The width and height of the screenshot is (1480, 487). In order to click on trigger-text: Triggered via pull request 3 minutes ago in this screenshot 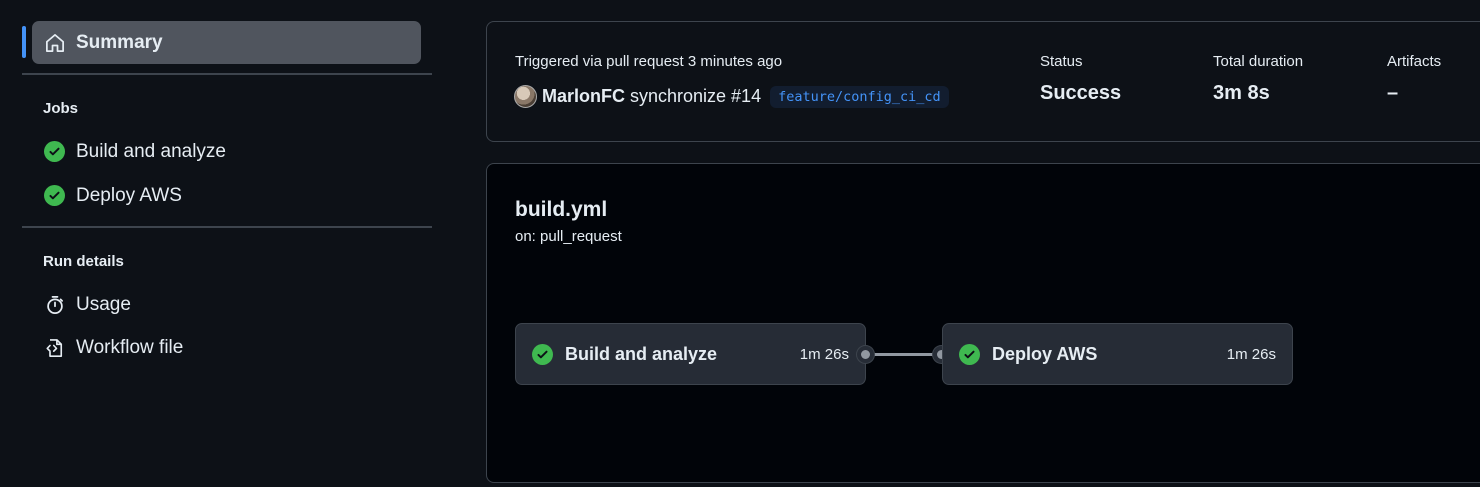, I will do `click(649, 61)`.